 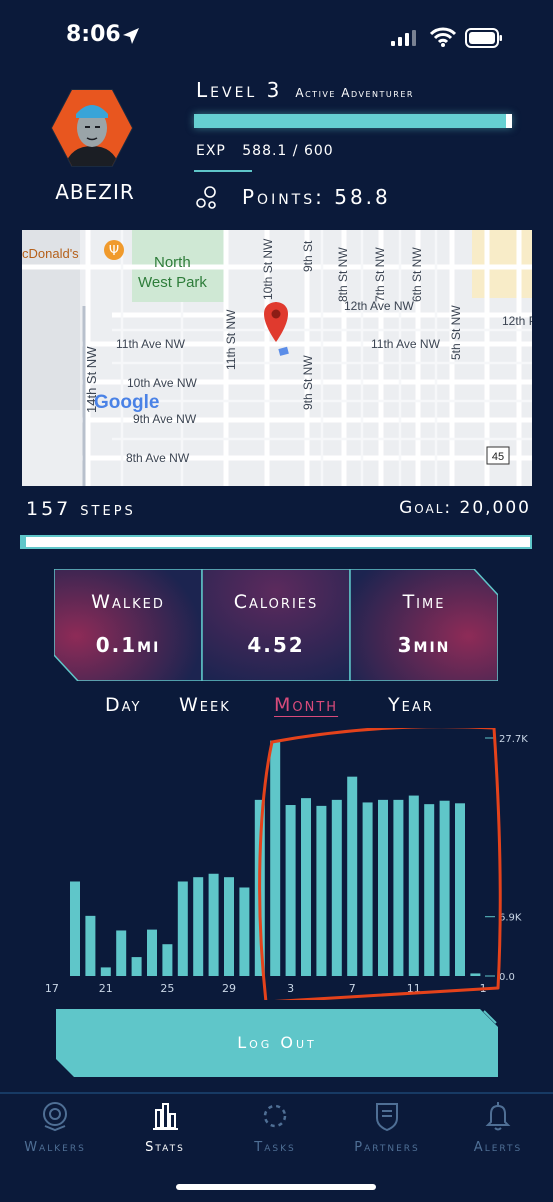 What do you see at coordinates (172, 282) in the screenshot?
I see `map-label: West Park` at bounding box center [172, 282].